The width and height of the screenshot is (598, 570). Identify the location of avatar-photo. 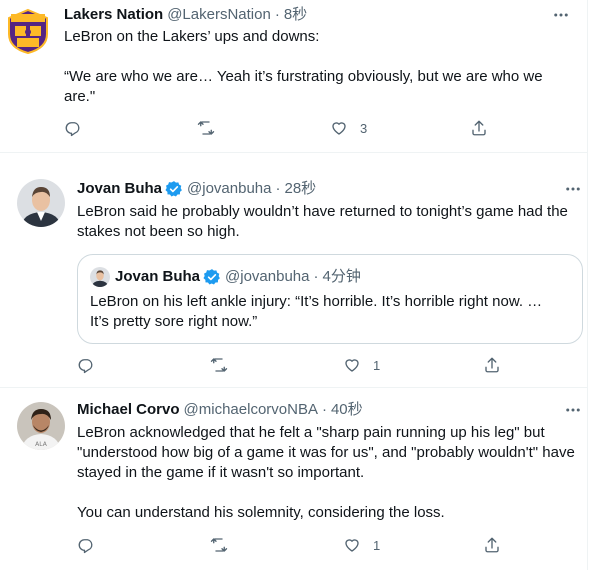
(41, 203).